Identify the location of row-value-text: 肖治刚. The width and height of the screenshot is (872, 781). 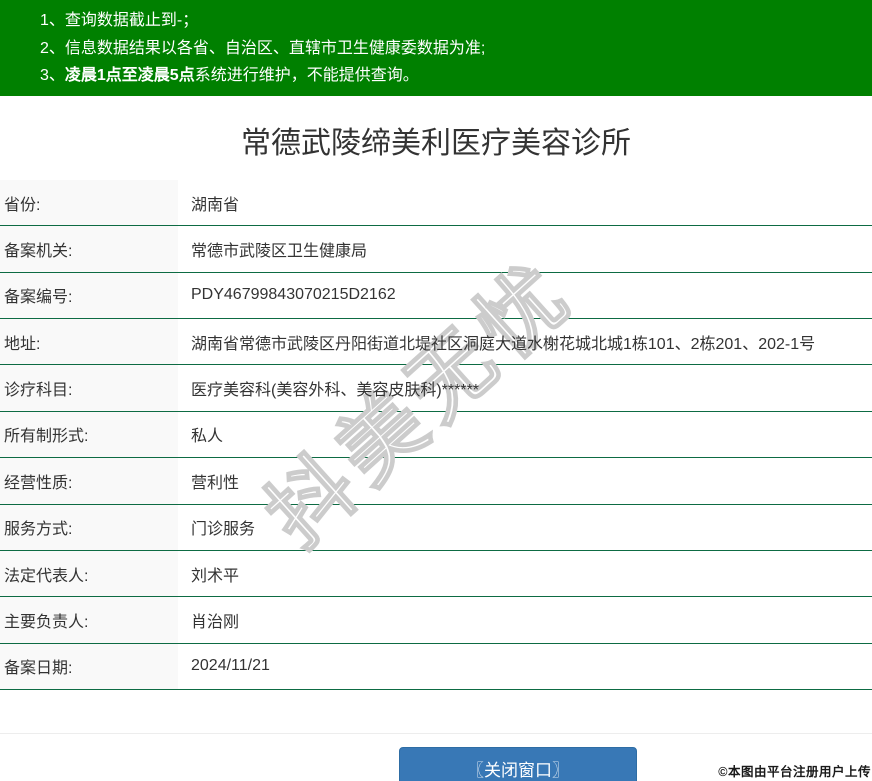
(215, 622).